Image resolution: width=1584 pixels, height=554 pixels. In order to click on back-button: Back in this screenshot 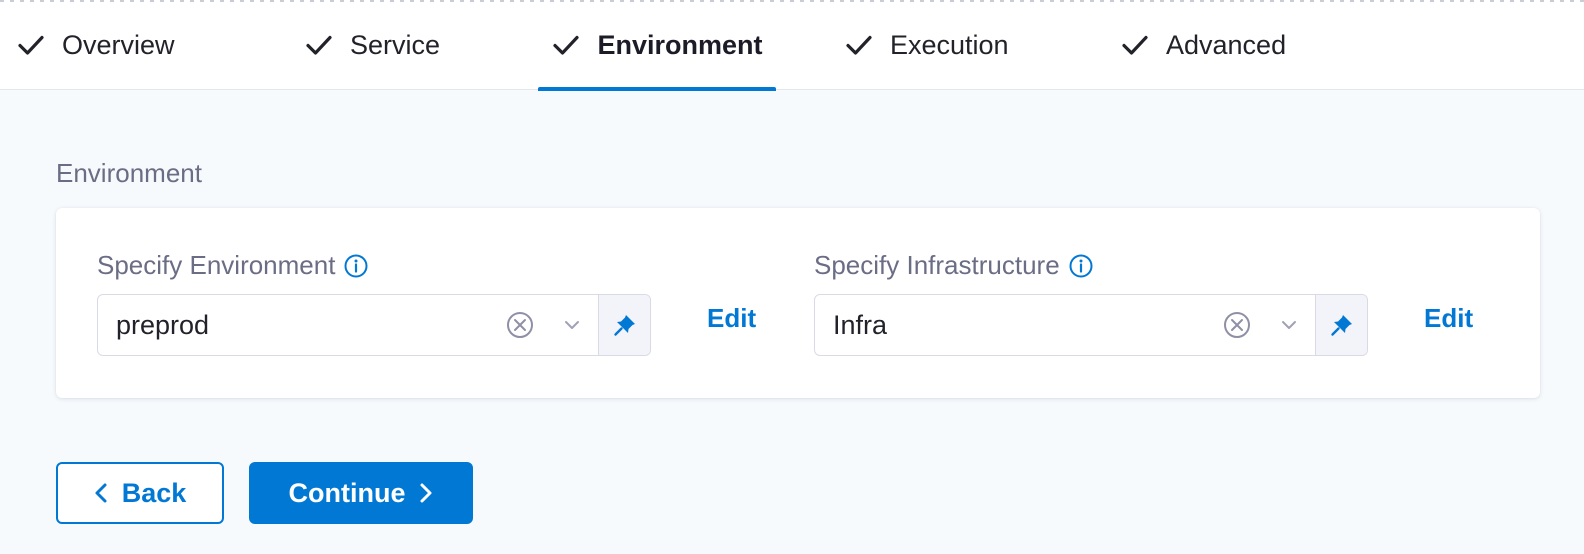, I will do `click(140, 493)`.